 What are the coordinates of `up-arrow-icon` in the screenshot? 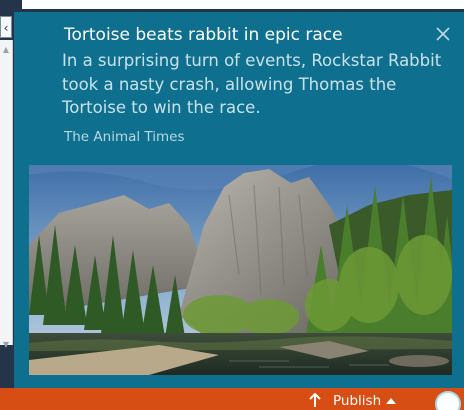 It's located at (315, 400).